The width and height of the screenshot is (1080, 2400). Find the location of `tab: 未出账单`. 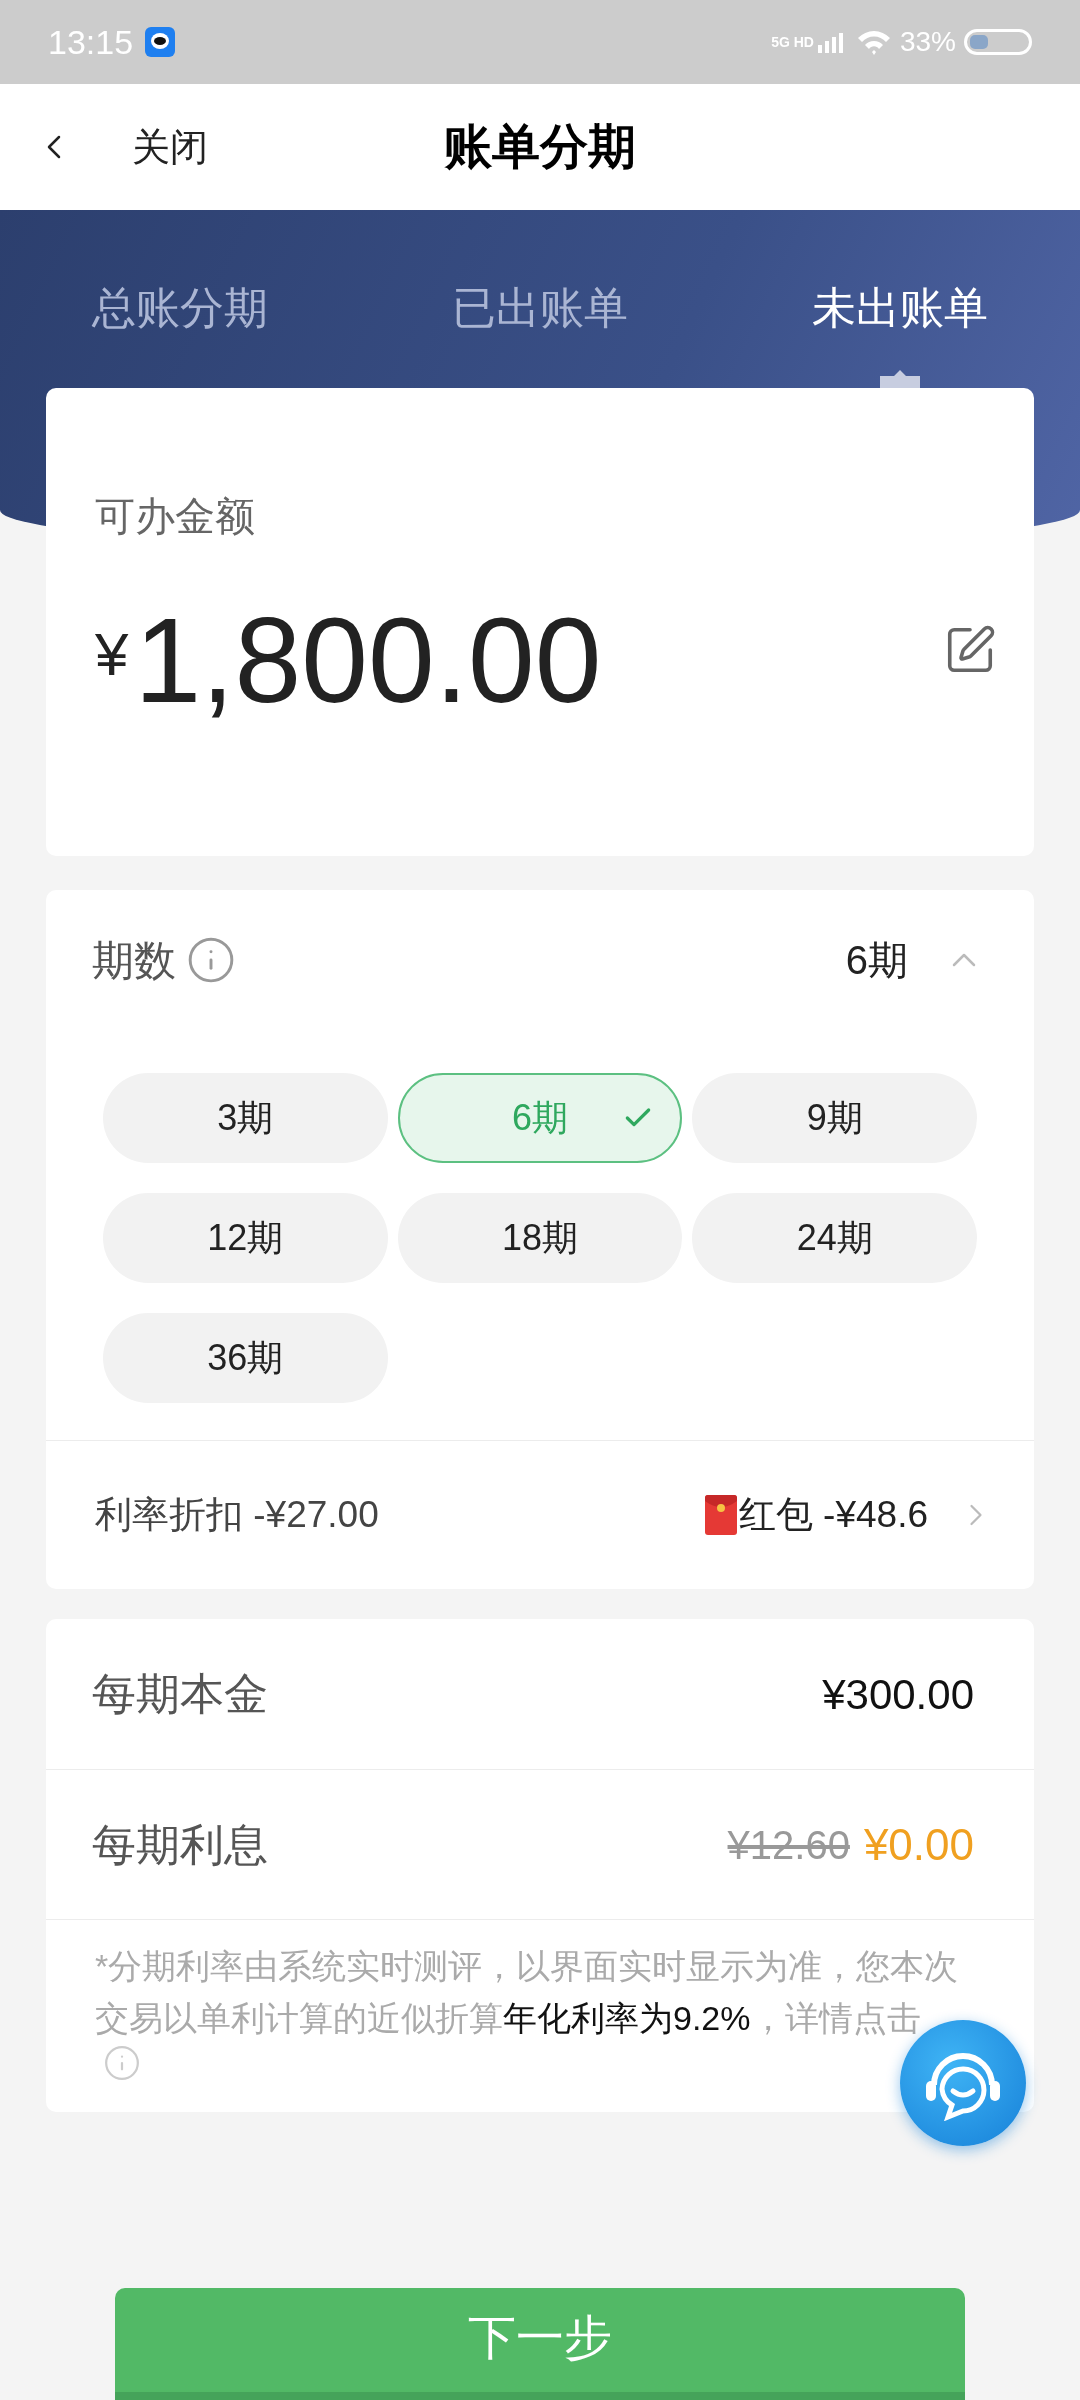

tab: 未出账单 is located at coordinates (900, 308).